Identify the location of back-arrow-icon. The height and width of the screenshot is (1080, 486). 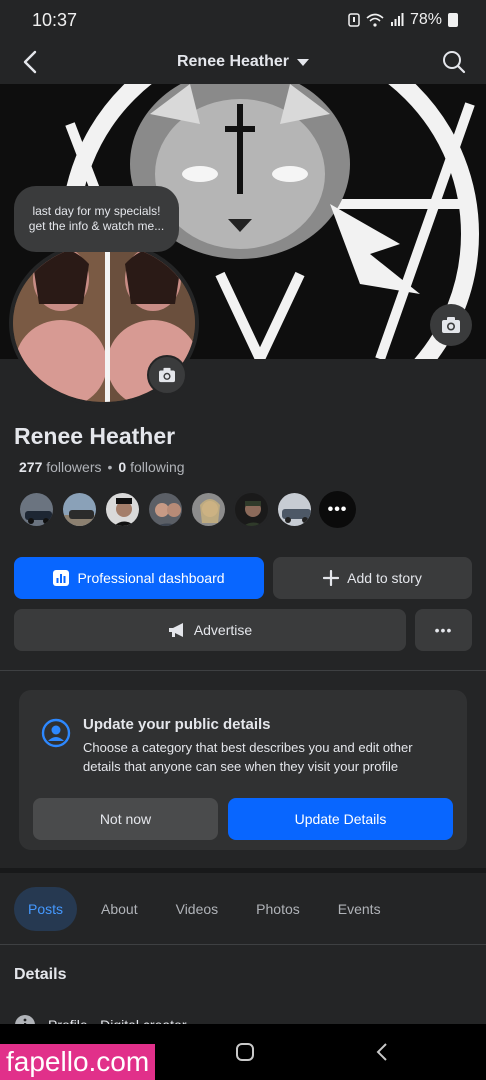
(30, 62).